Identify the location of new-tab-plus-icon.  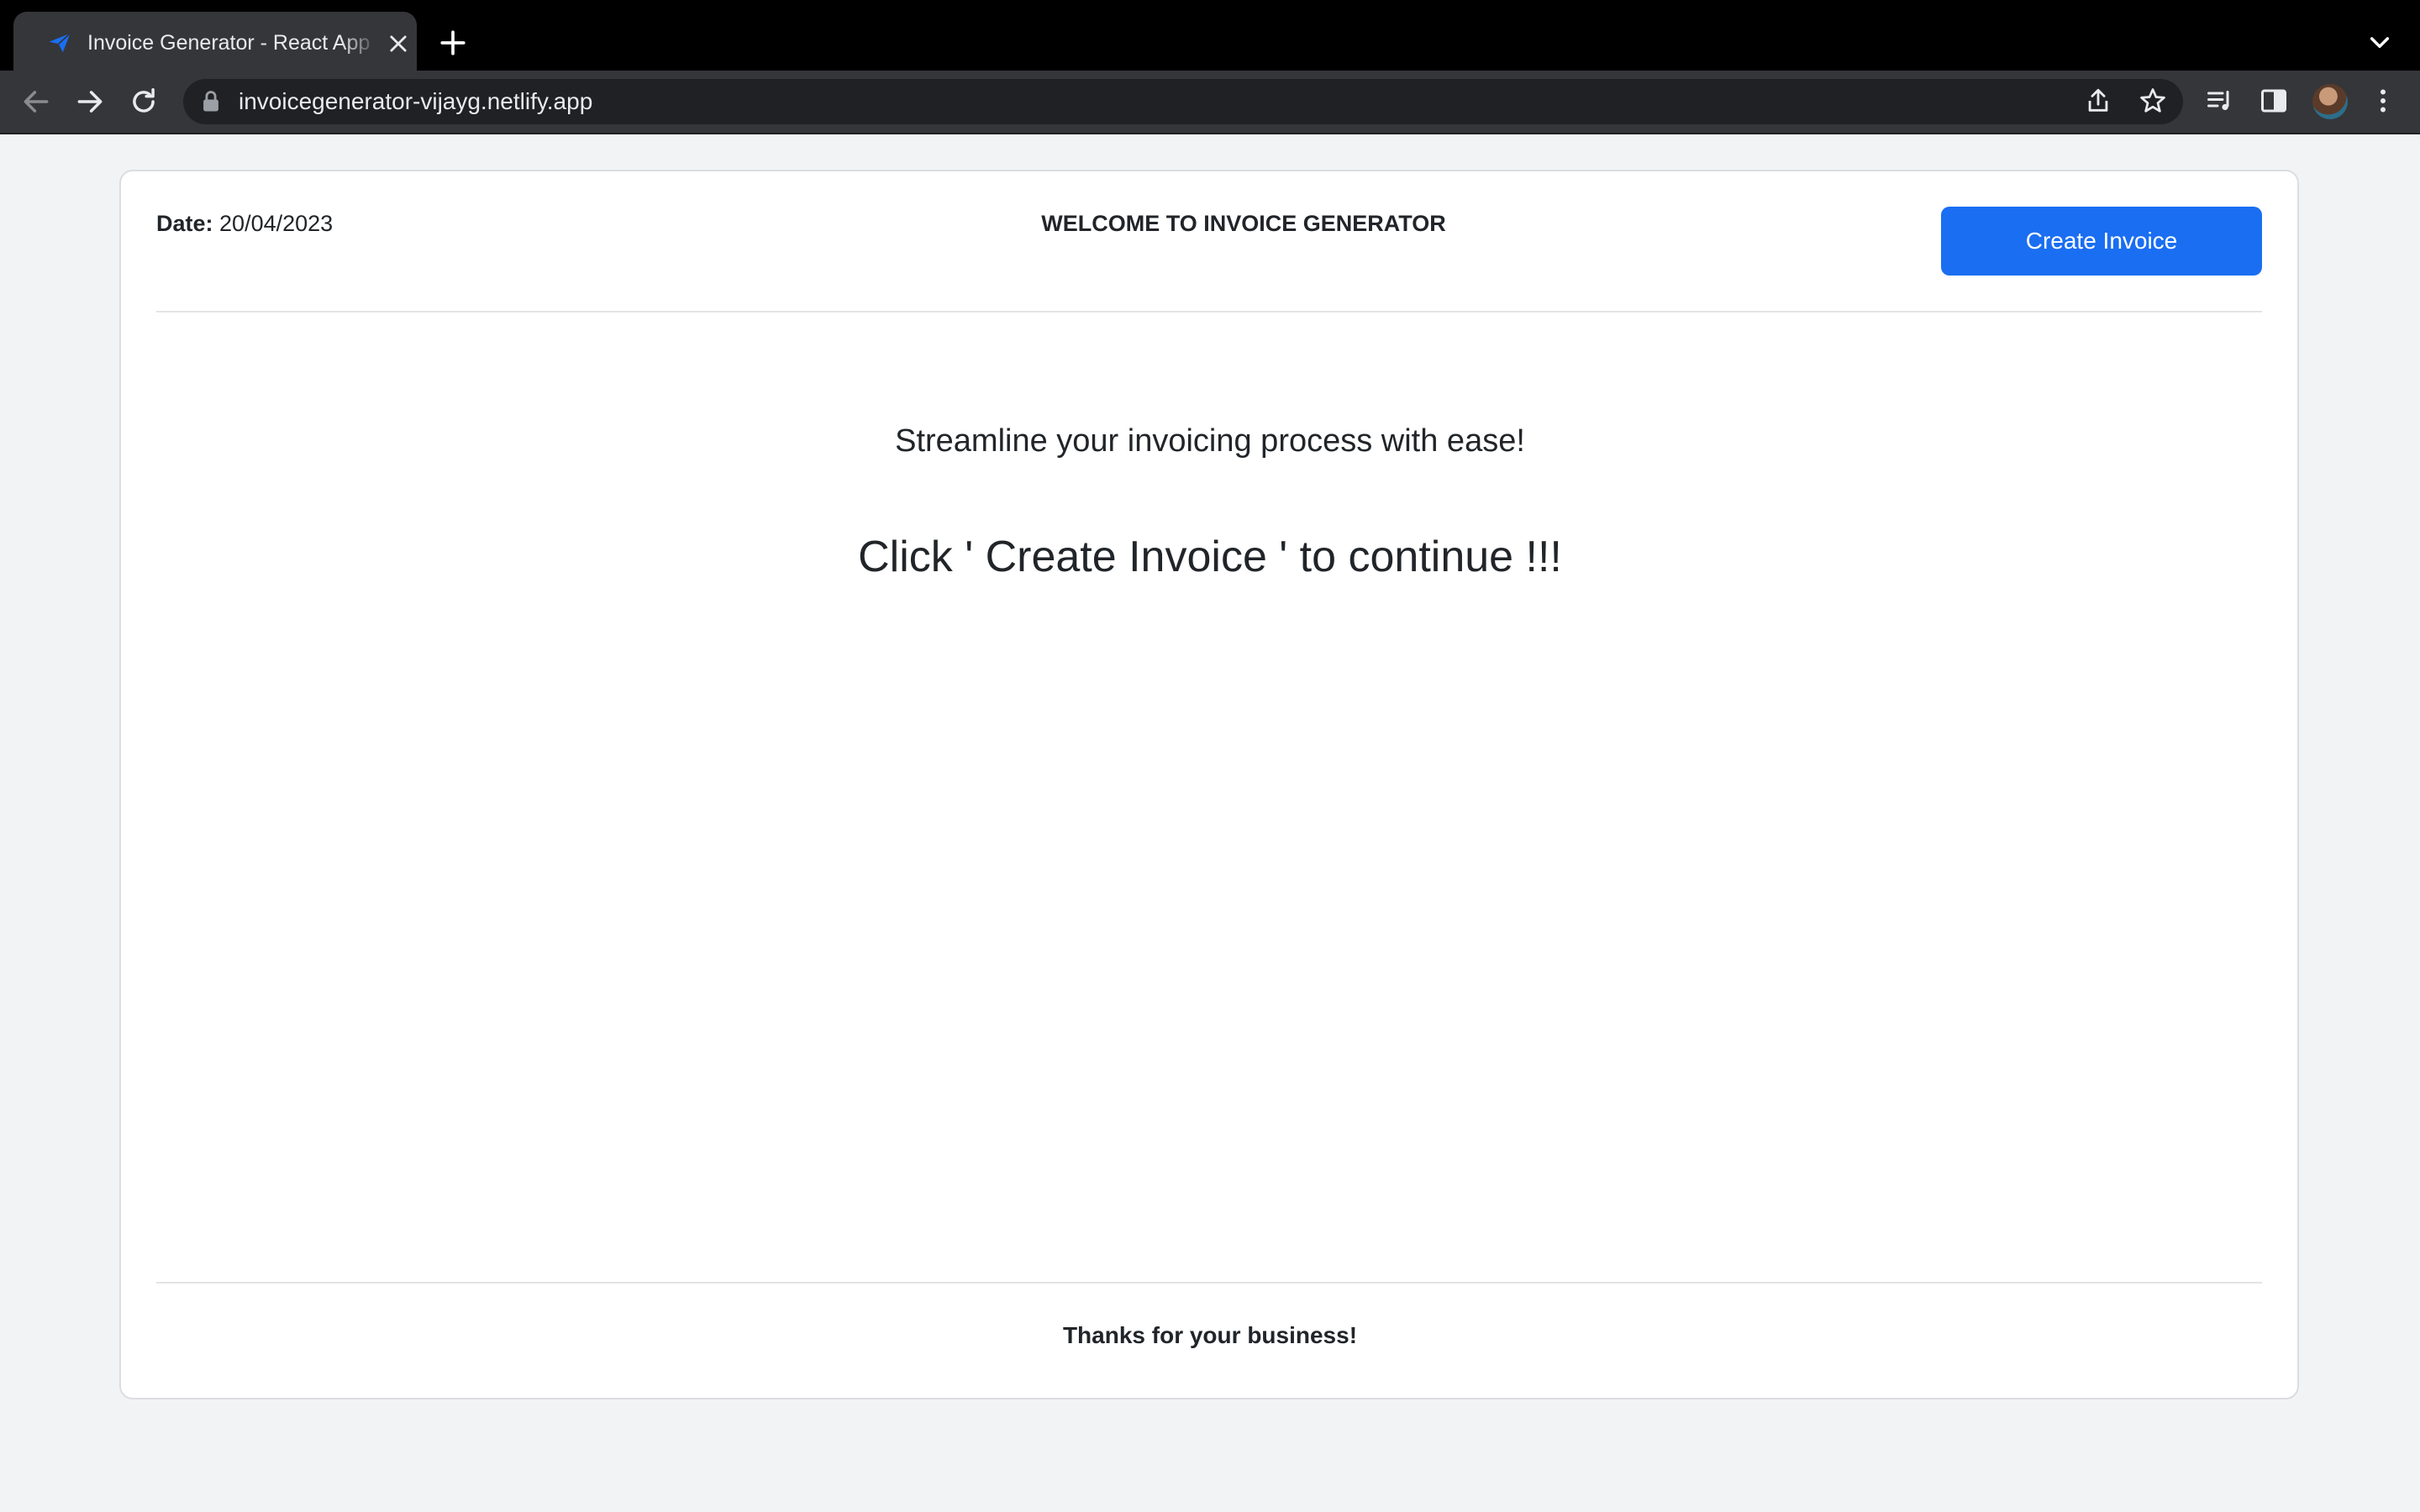
(453, 43).